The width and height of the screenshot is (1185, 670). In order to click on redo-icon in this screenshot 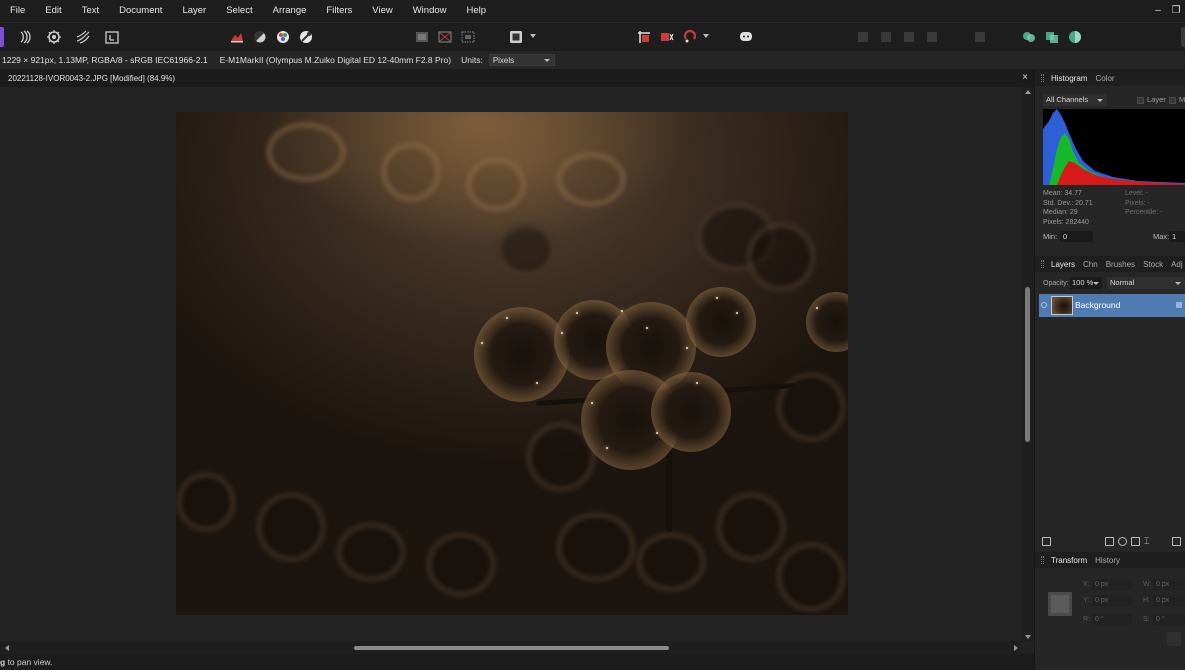, I will do `click(886, 37)`.